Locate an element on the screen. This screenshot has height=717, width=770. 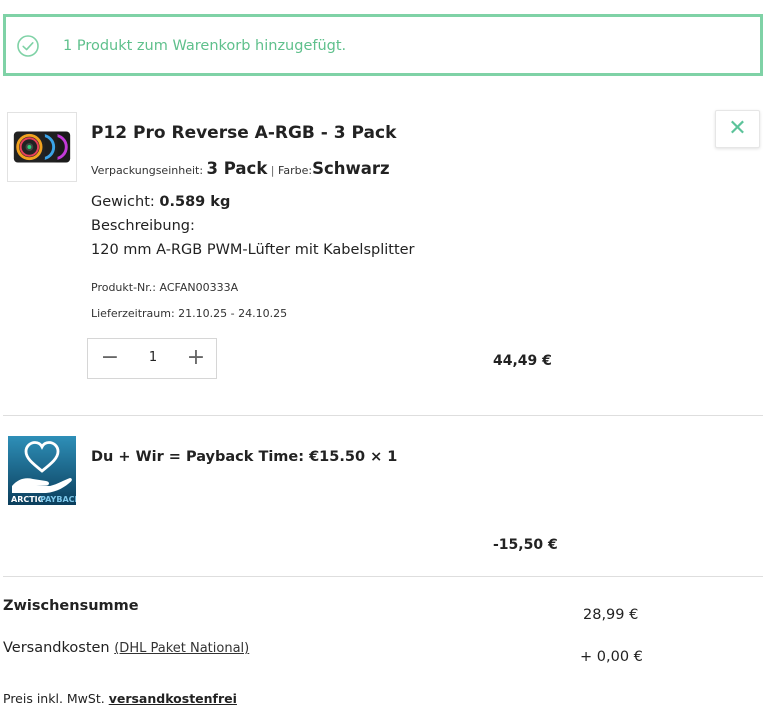
check-circle-icon is located at coordinates (28, 46).